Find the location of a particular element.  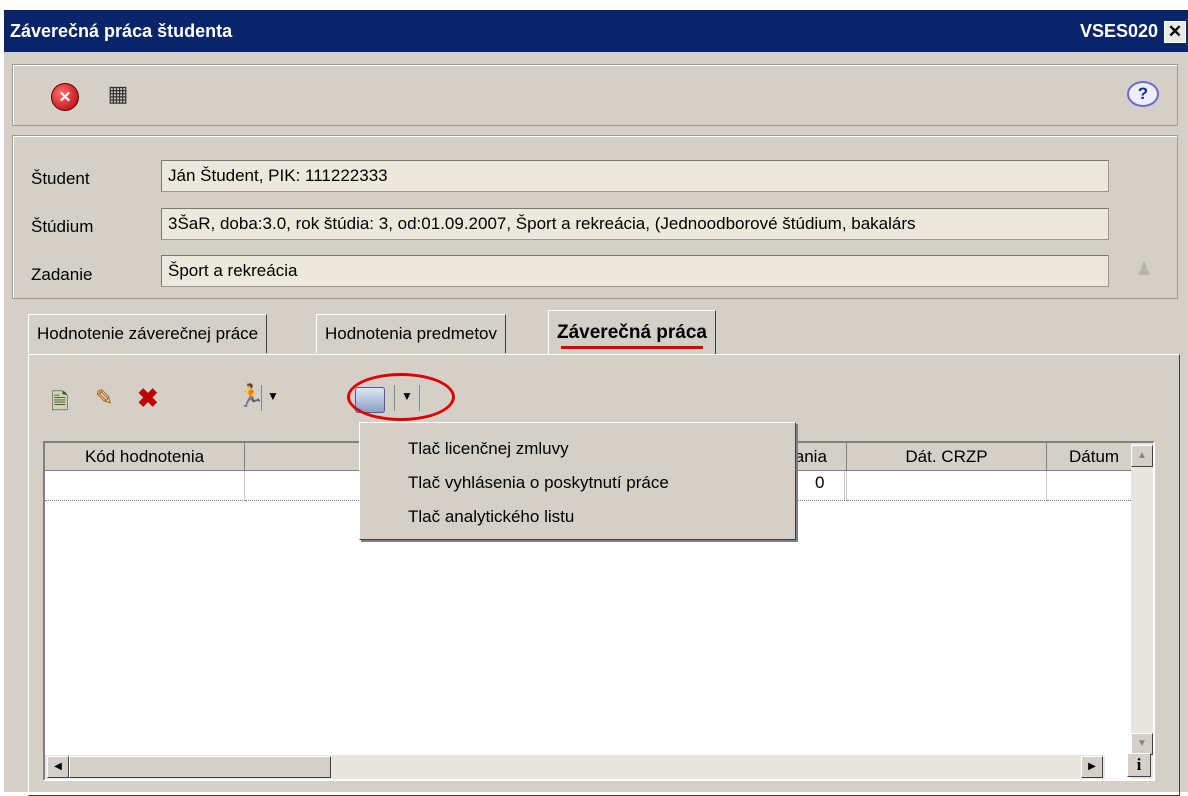

edit-pencil-icon: ✎ is located at coordinates (104, 398).